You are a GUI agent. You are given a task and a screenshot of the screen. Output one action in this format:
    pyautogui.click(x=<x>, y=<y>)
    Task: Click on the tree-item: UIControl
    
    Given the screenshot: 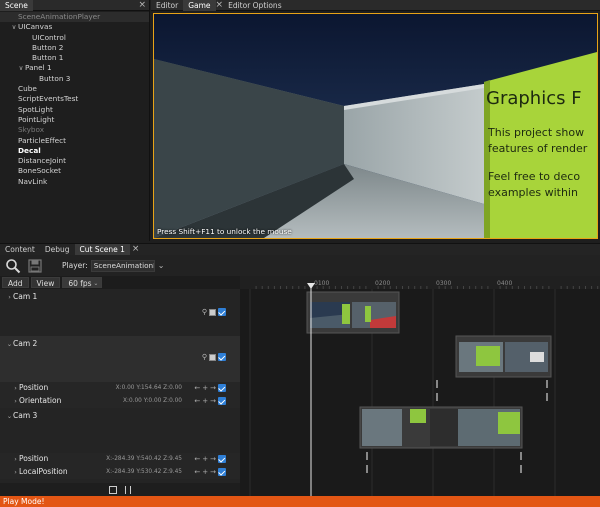 What is the action you would take?
    pyautogui.click(x=74, y=38)
    